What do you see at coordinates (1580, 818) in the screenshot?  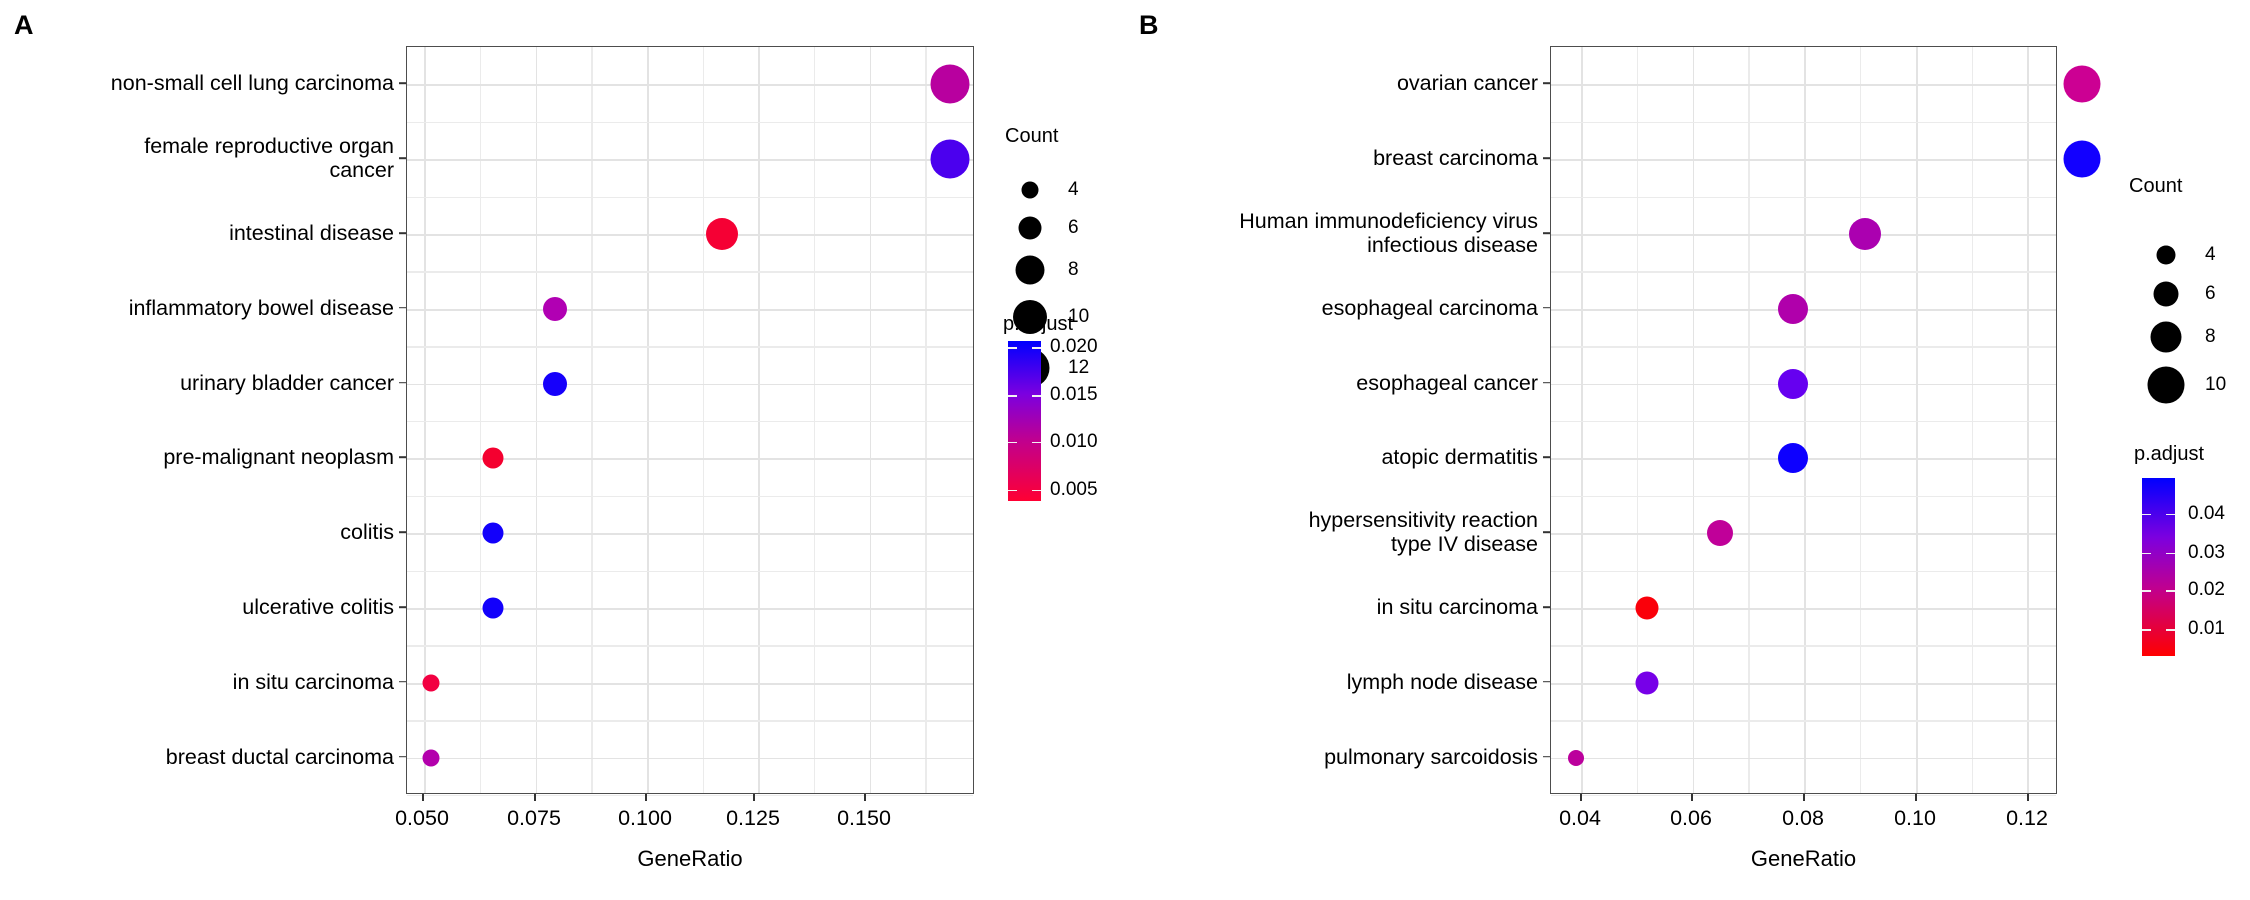 I see `x-axis-tick-label: 0.04` at bounding box center [1580, 818].